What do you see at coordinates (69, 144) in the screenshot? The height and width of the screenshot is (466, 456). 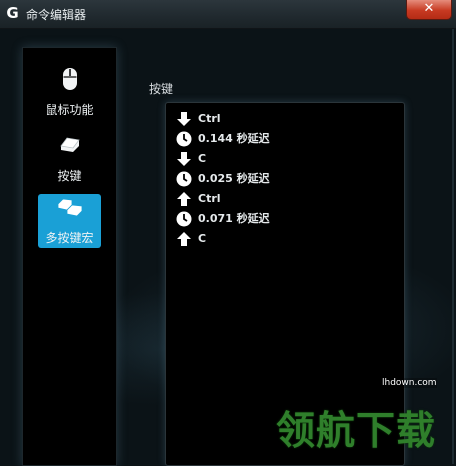 I see `key-icon` at bounding box center [69, 144].